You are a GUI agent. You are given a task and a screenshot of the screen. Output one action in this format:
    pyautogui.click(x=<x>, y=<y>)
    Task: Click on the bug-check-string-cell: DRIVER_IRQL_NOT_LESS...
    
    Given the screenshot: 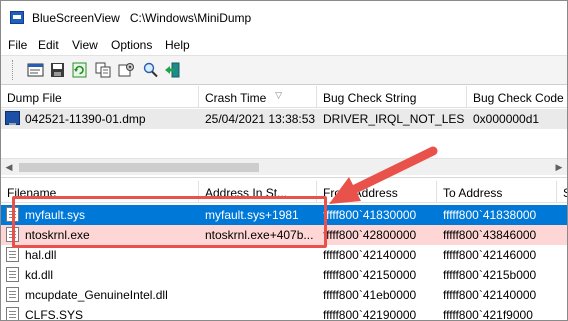 What is the action you would take?
    pyautogui.click(x=394, y=119)
    